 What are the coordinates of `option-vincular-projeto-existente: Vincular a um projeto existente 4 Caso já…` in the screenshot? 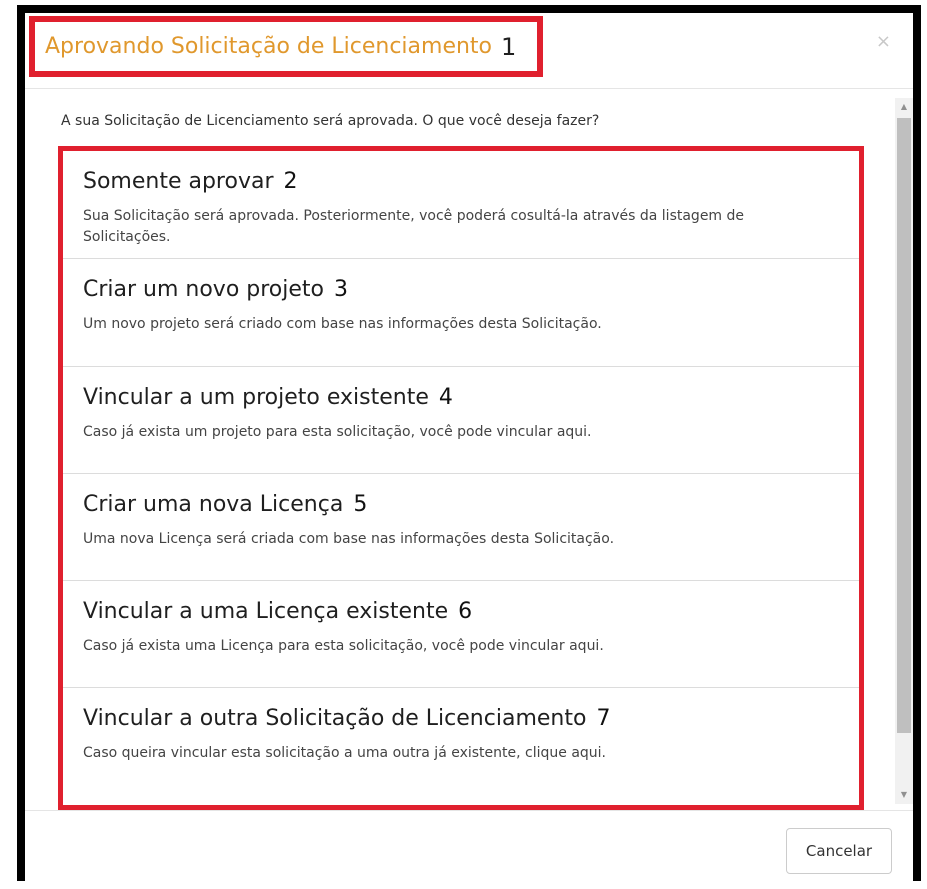 It's located at (461, 420).